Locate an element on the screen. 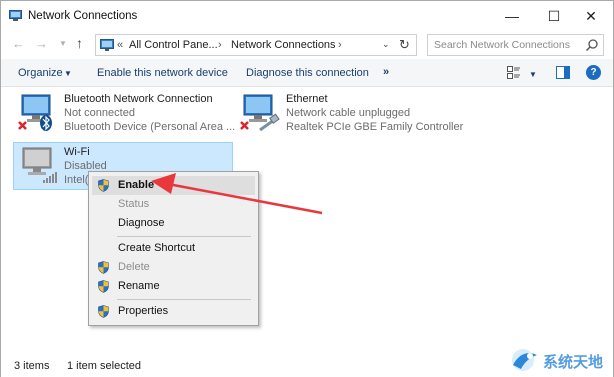  search-input: Search Network Connections is located at coordinates (515, 45).